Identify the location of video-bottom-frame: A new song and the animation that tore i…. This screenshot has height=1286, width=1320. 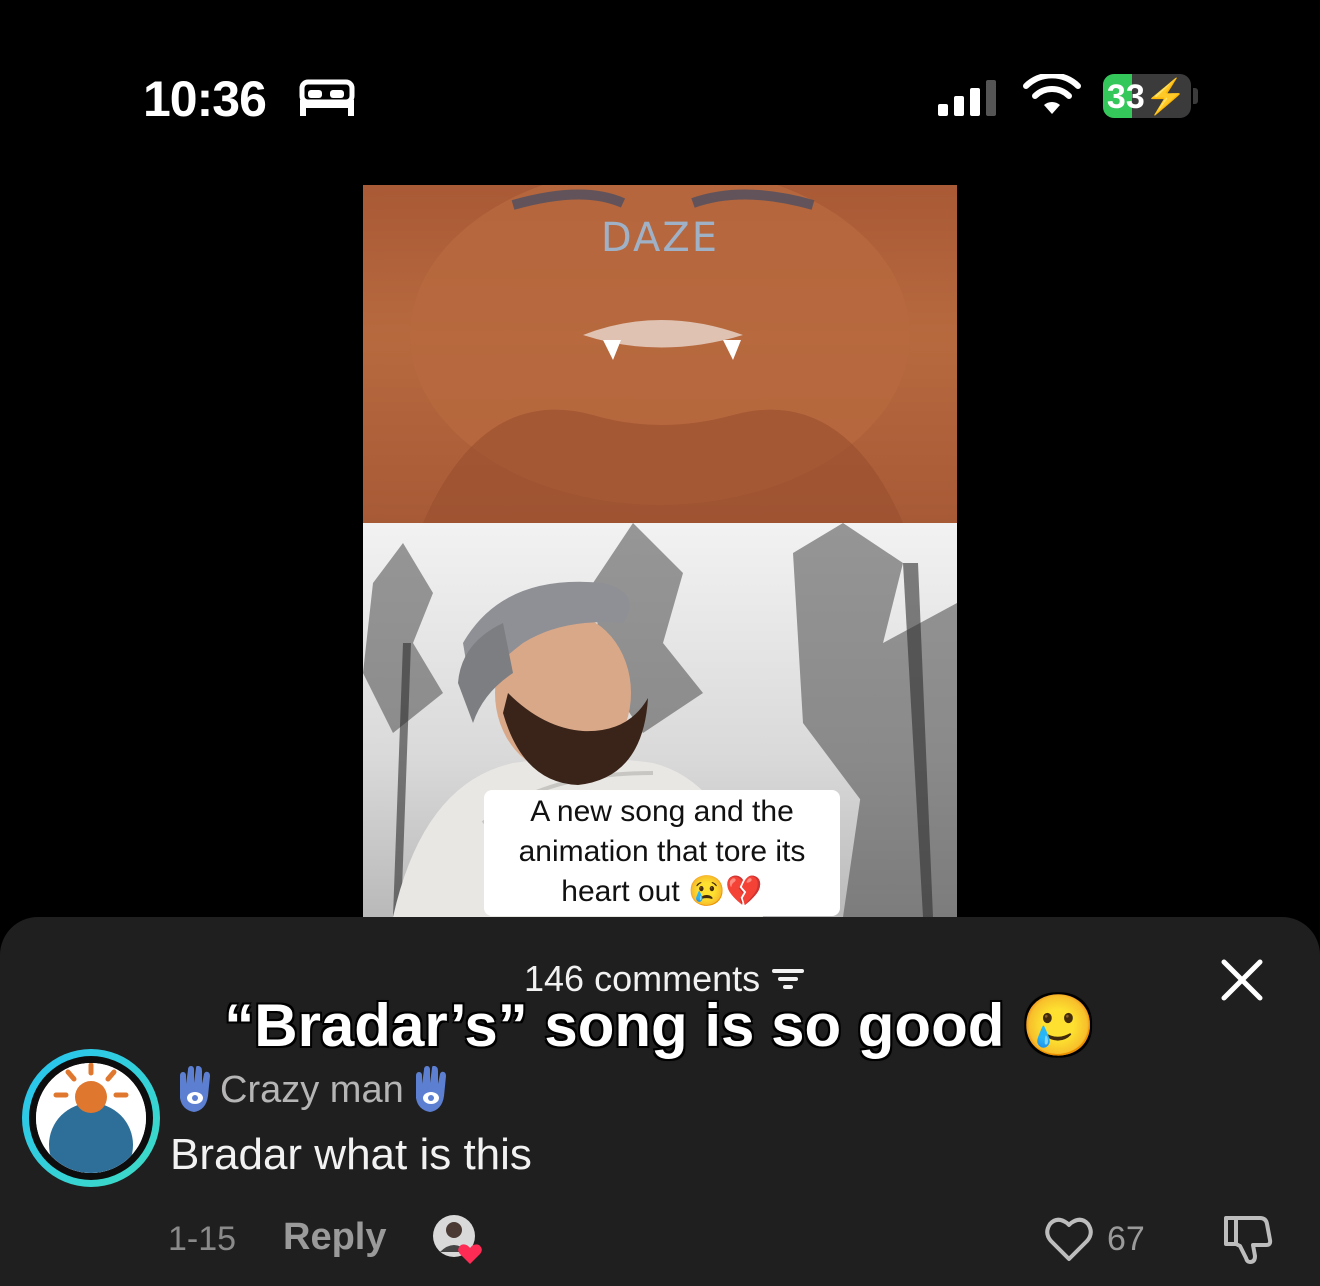
(660, 720).